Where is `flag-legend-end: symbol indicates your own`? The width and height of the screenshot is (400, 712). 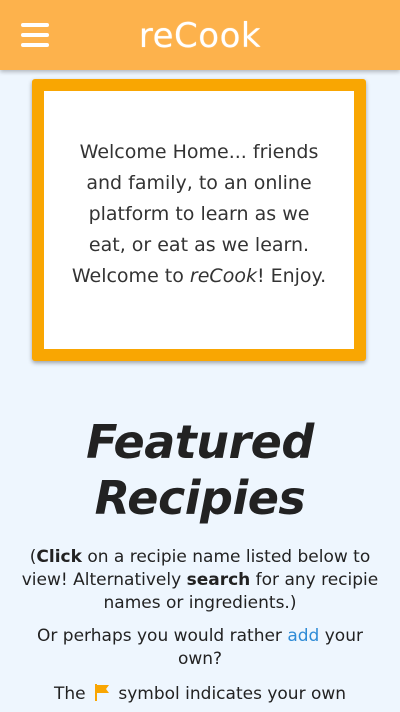
flag-legend-end: symbol indicates your own is located at coordinates (229, 694).